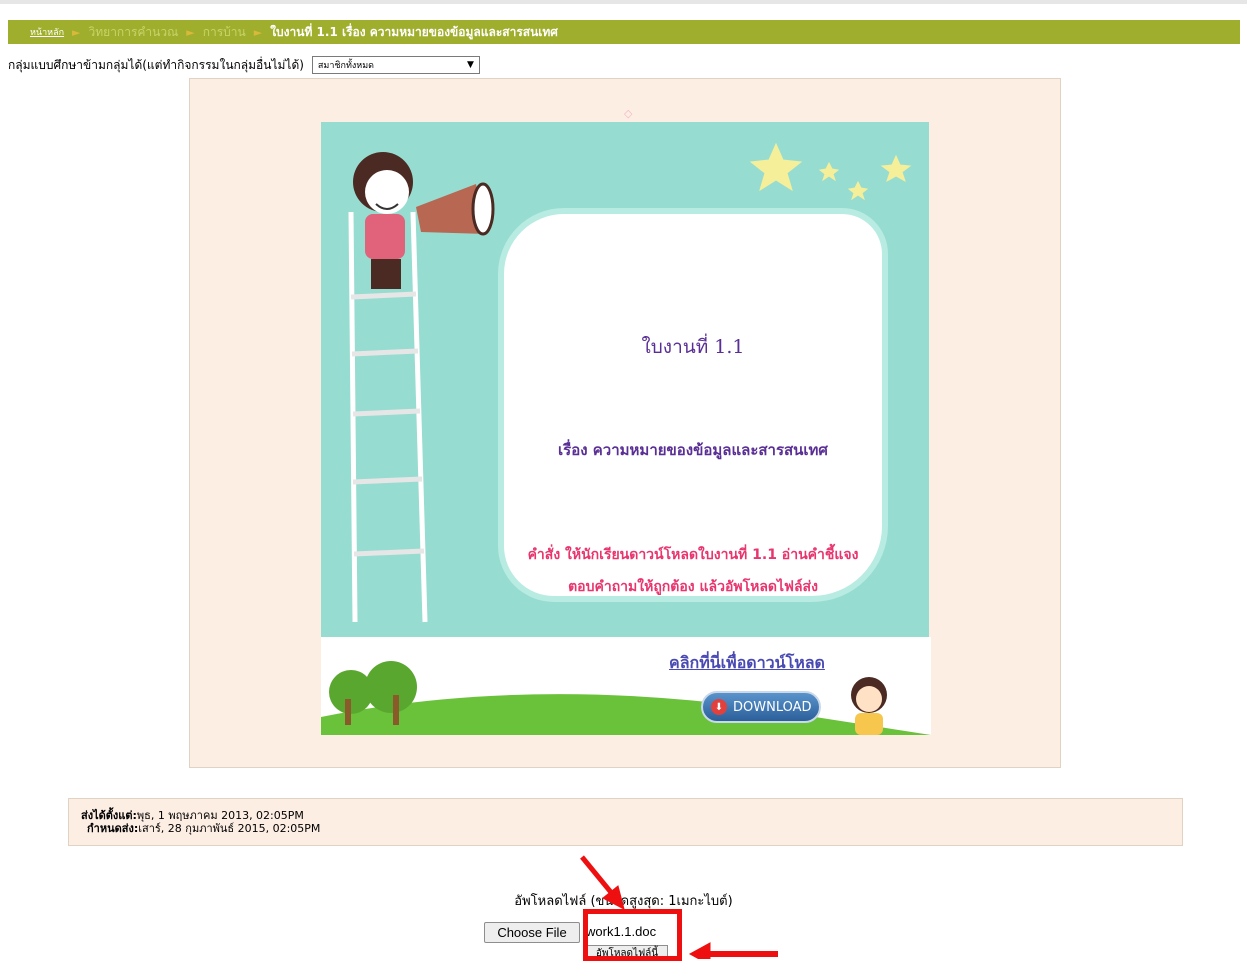  I want to click on arrow-down-icon, so click(602, 882).